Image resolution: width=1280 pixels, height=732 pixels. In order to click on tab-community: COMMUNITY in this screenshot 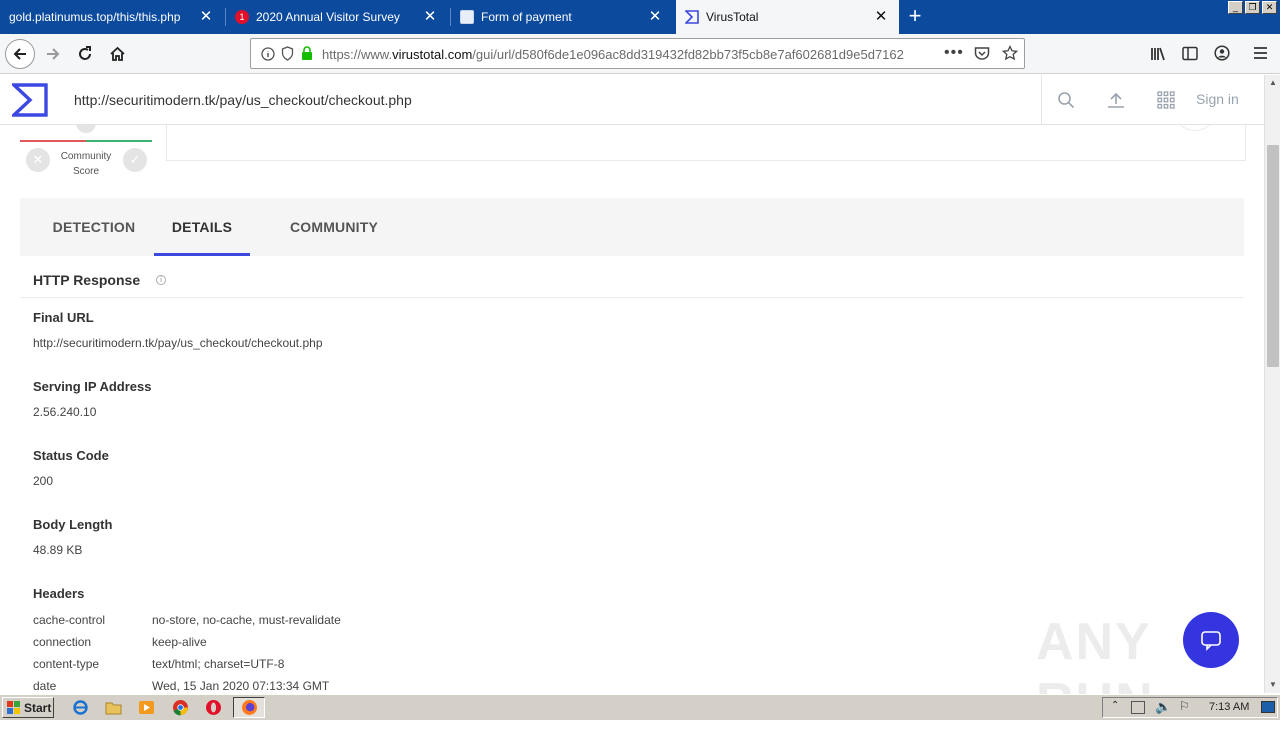, I will do `click(334, 227)`.